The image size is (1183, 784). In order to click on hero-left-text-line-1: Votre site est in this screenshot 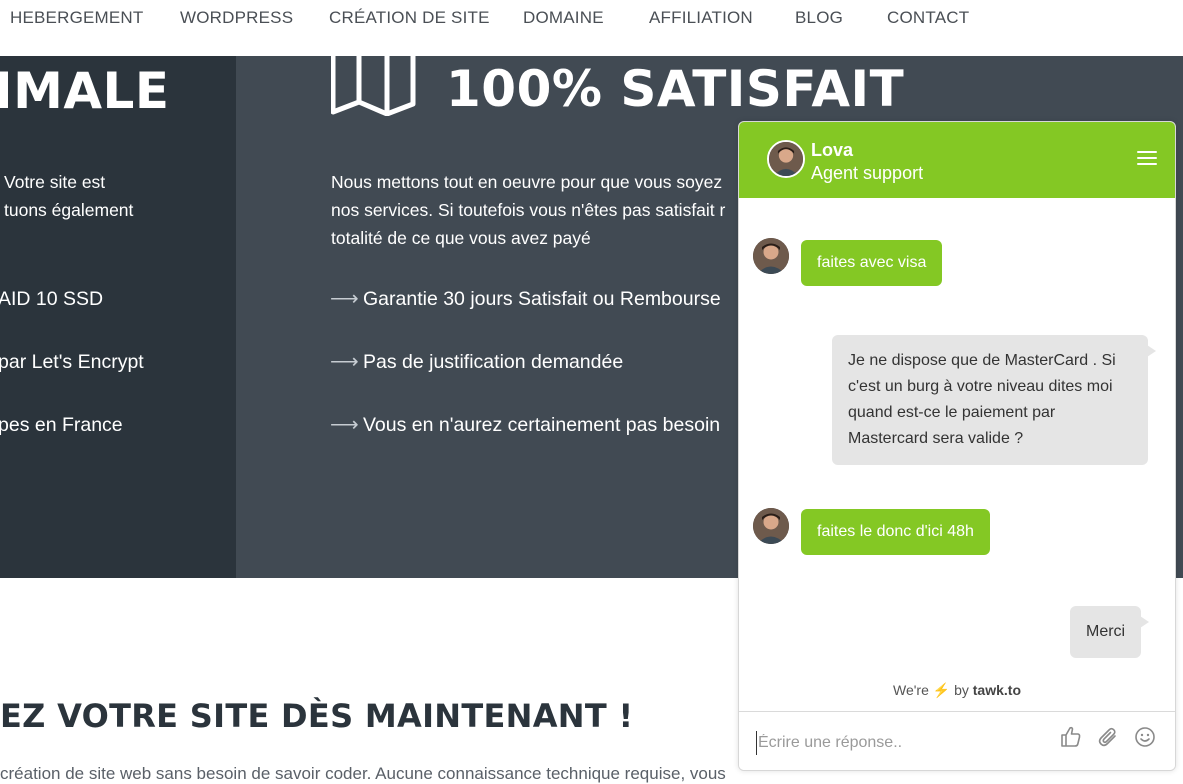, I will do `click(55, 182)`.